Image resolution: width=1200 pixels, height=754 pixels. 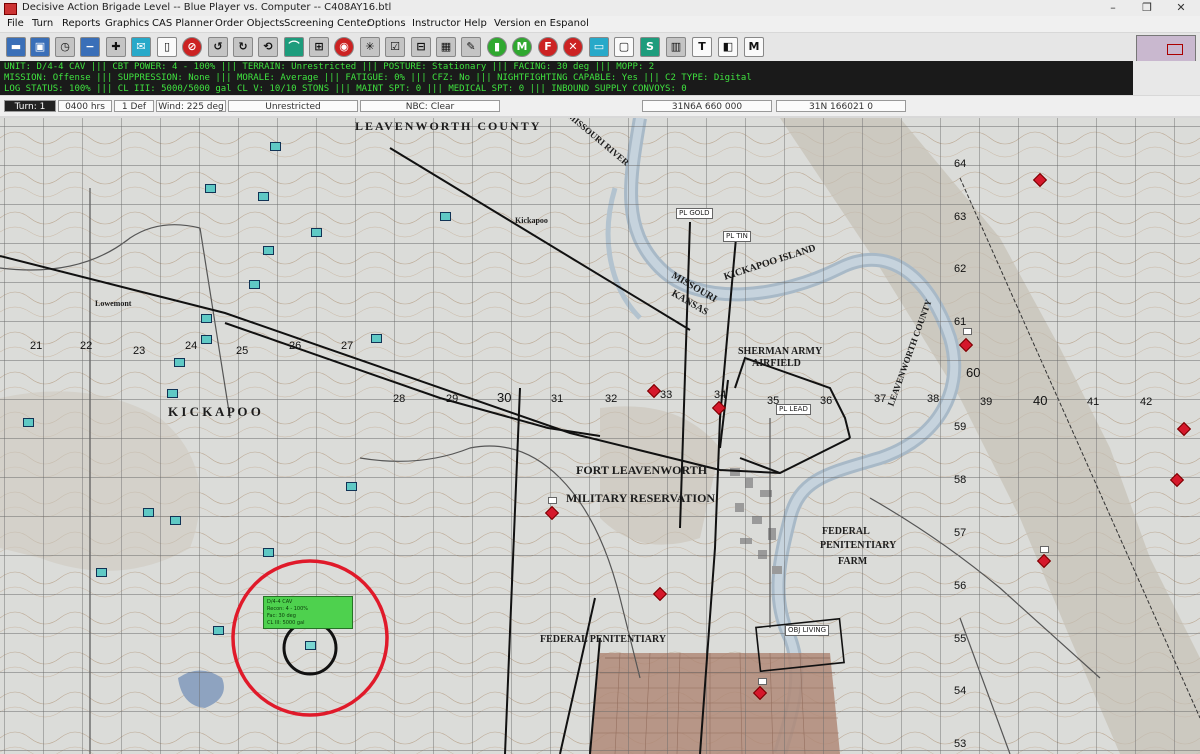 What do you see at coordinates (446, 47) in the screenshot?
I see `table-icon: ▦` at bounding box center [446, 47].